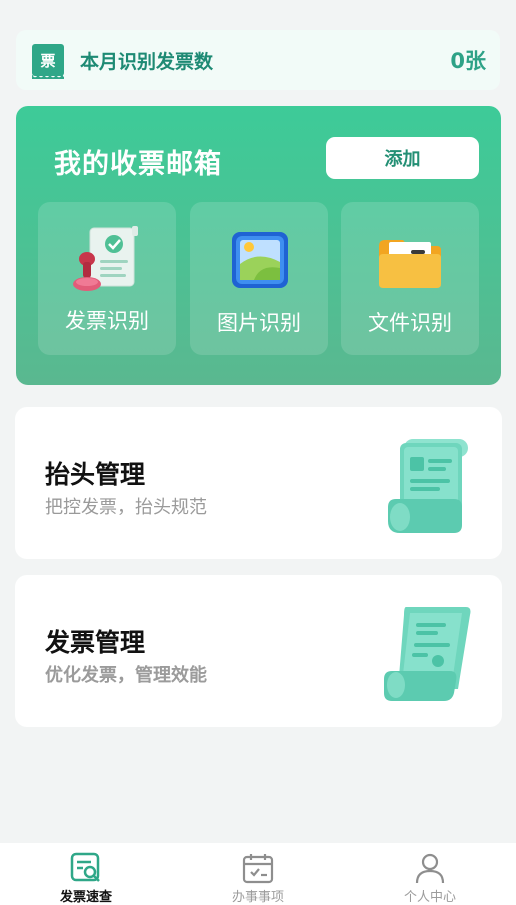  I want to click on nav-tasks: 办事事项, so click(258, 874).